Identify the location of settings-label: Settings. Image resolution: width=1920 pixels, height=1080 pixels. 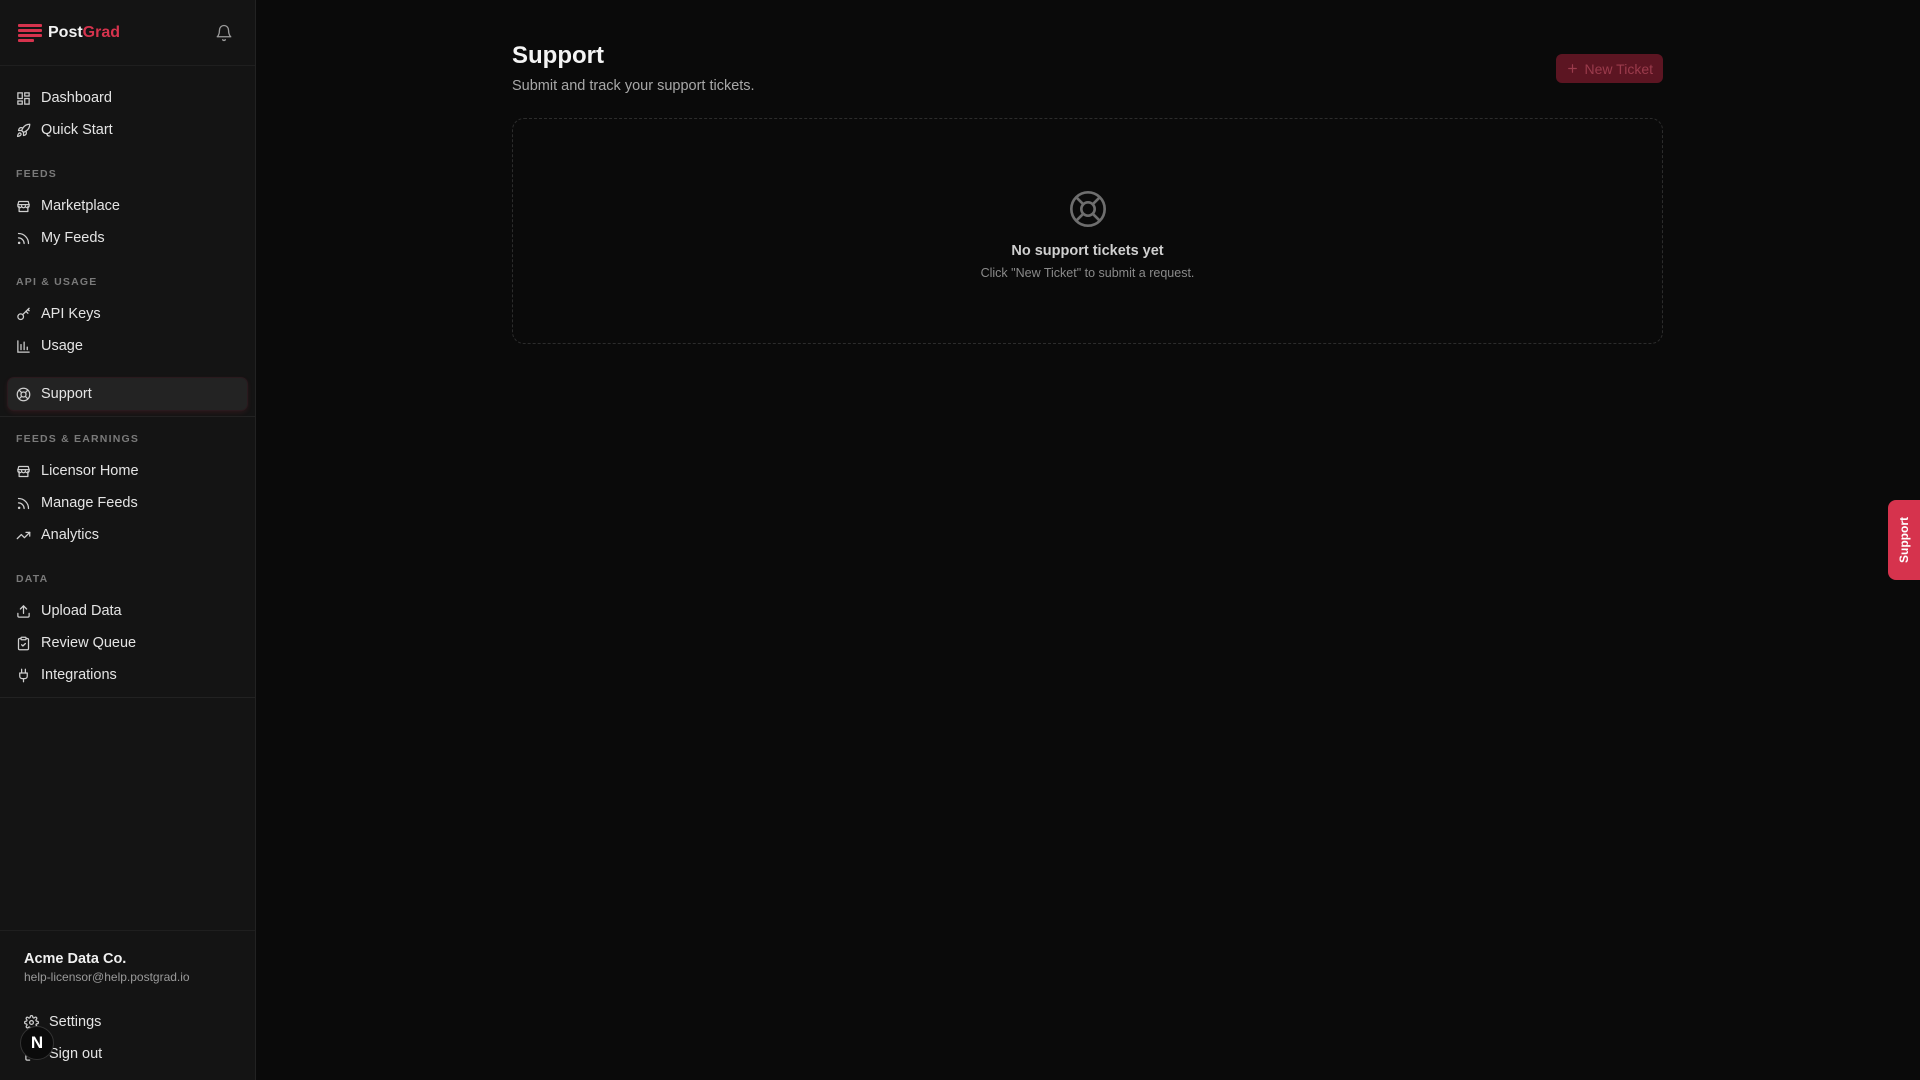
(75, 1022).